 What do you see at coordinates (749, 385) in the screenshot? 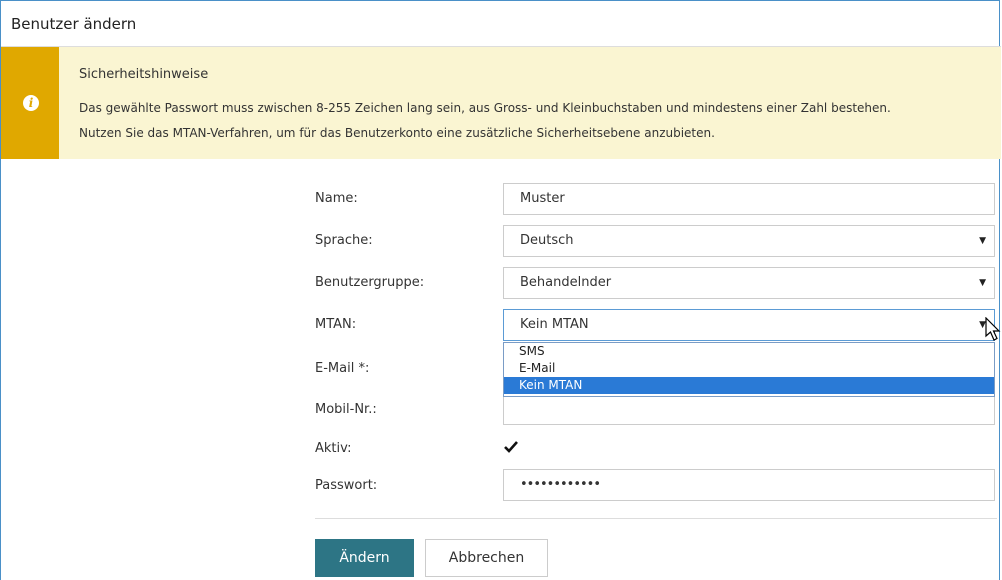
I see `mtan-option-none: Kein MTAN` at bounding box center [749, 385].